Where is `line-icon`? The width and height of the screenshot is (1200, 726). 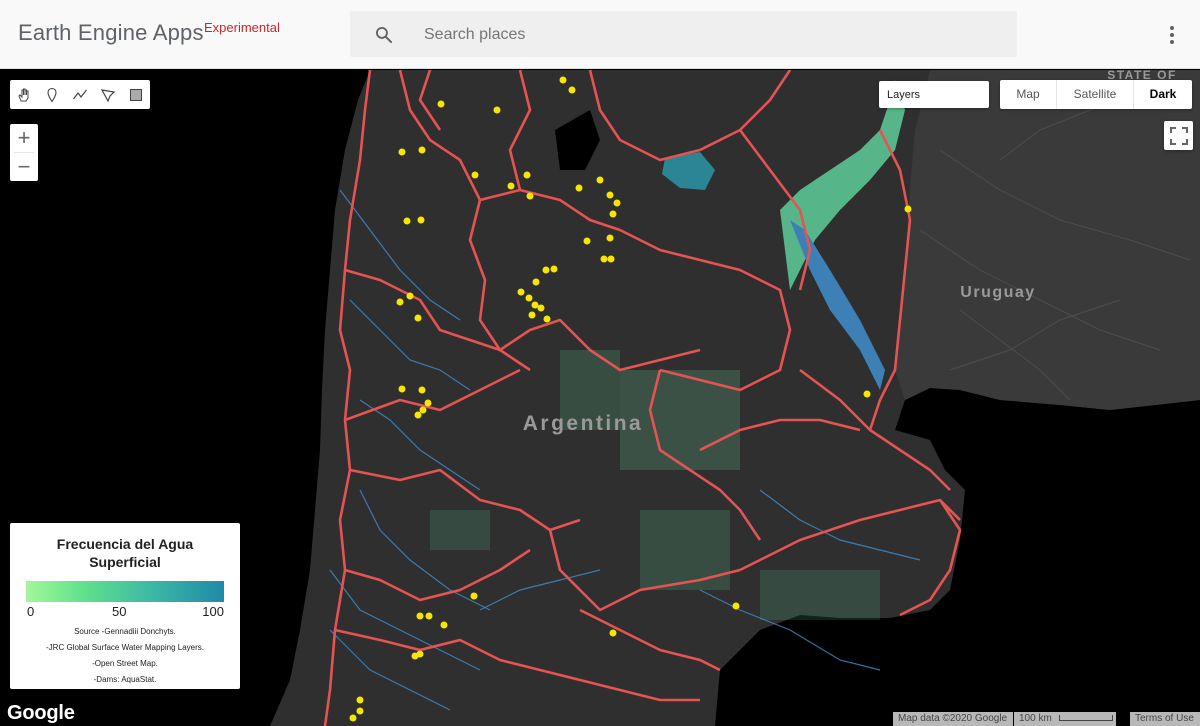 line-icon is located at coordinates (80, 94).